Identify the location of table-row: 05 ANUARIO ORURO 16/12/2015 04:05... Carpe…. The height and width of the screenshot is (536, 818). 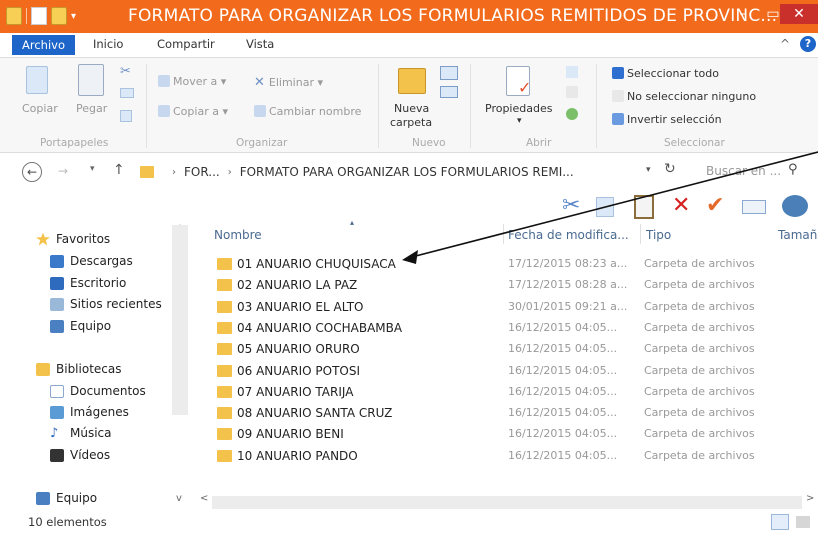
(505, 349).